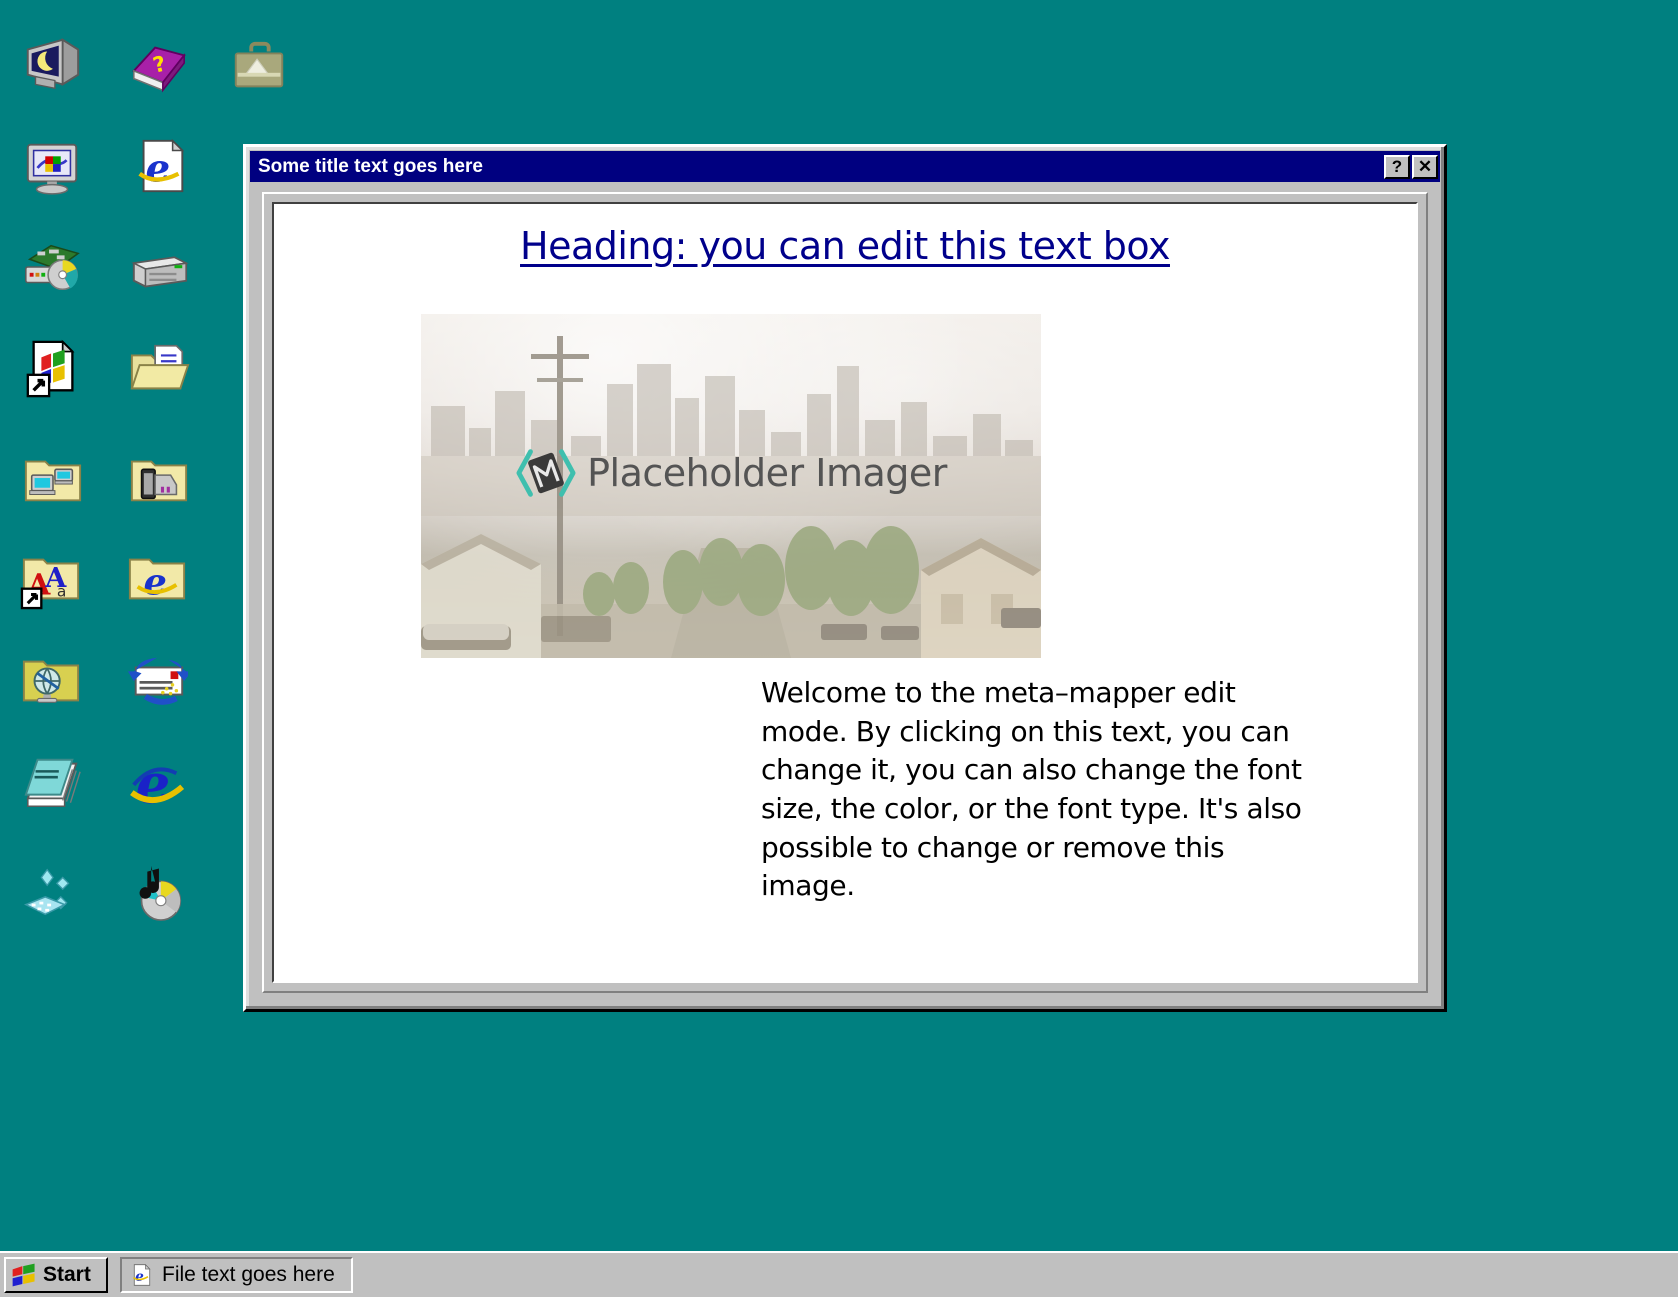  I want to click on display-screensaver-icon, so click(51, 65).